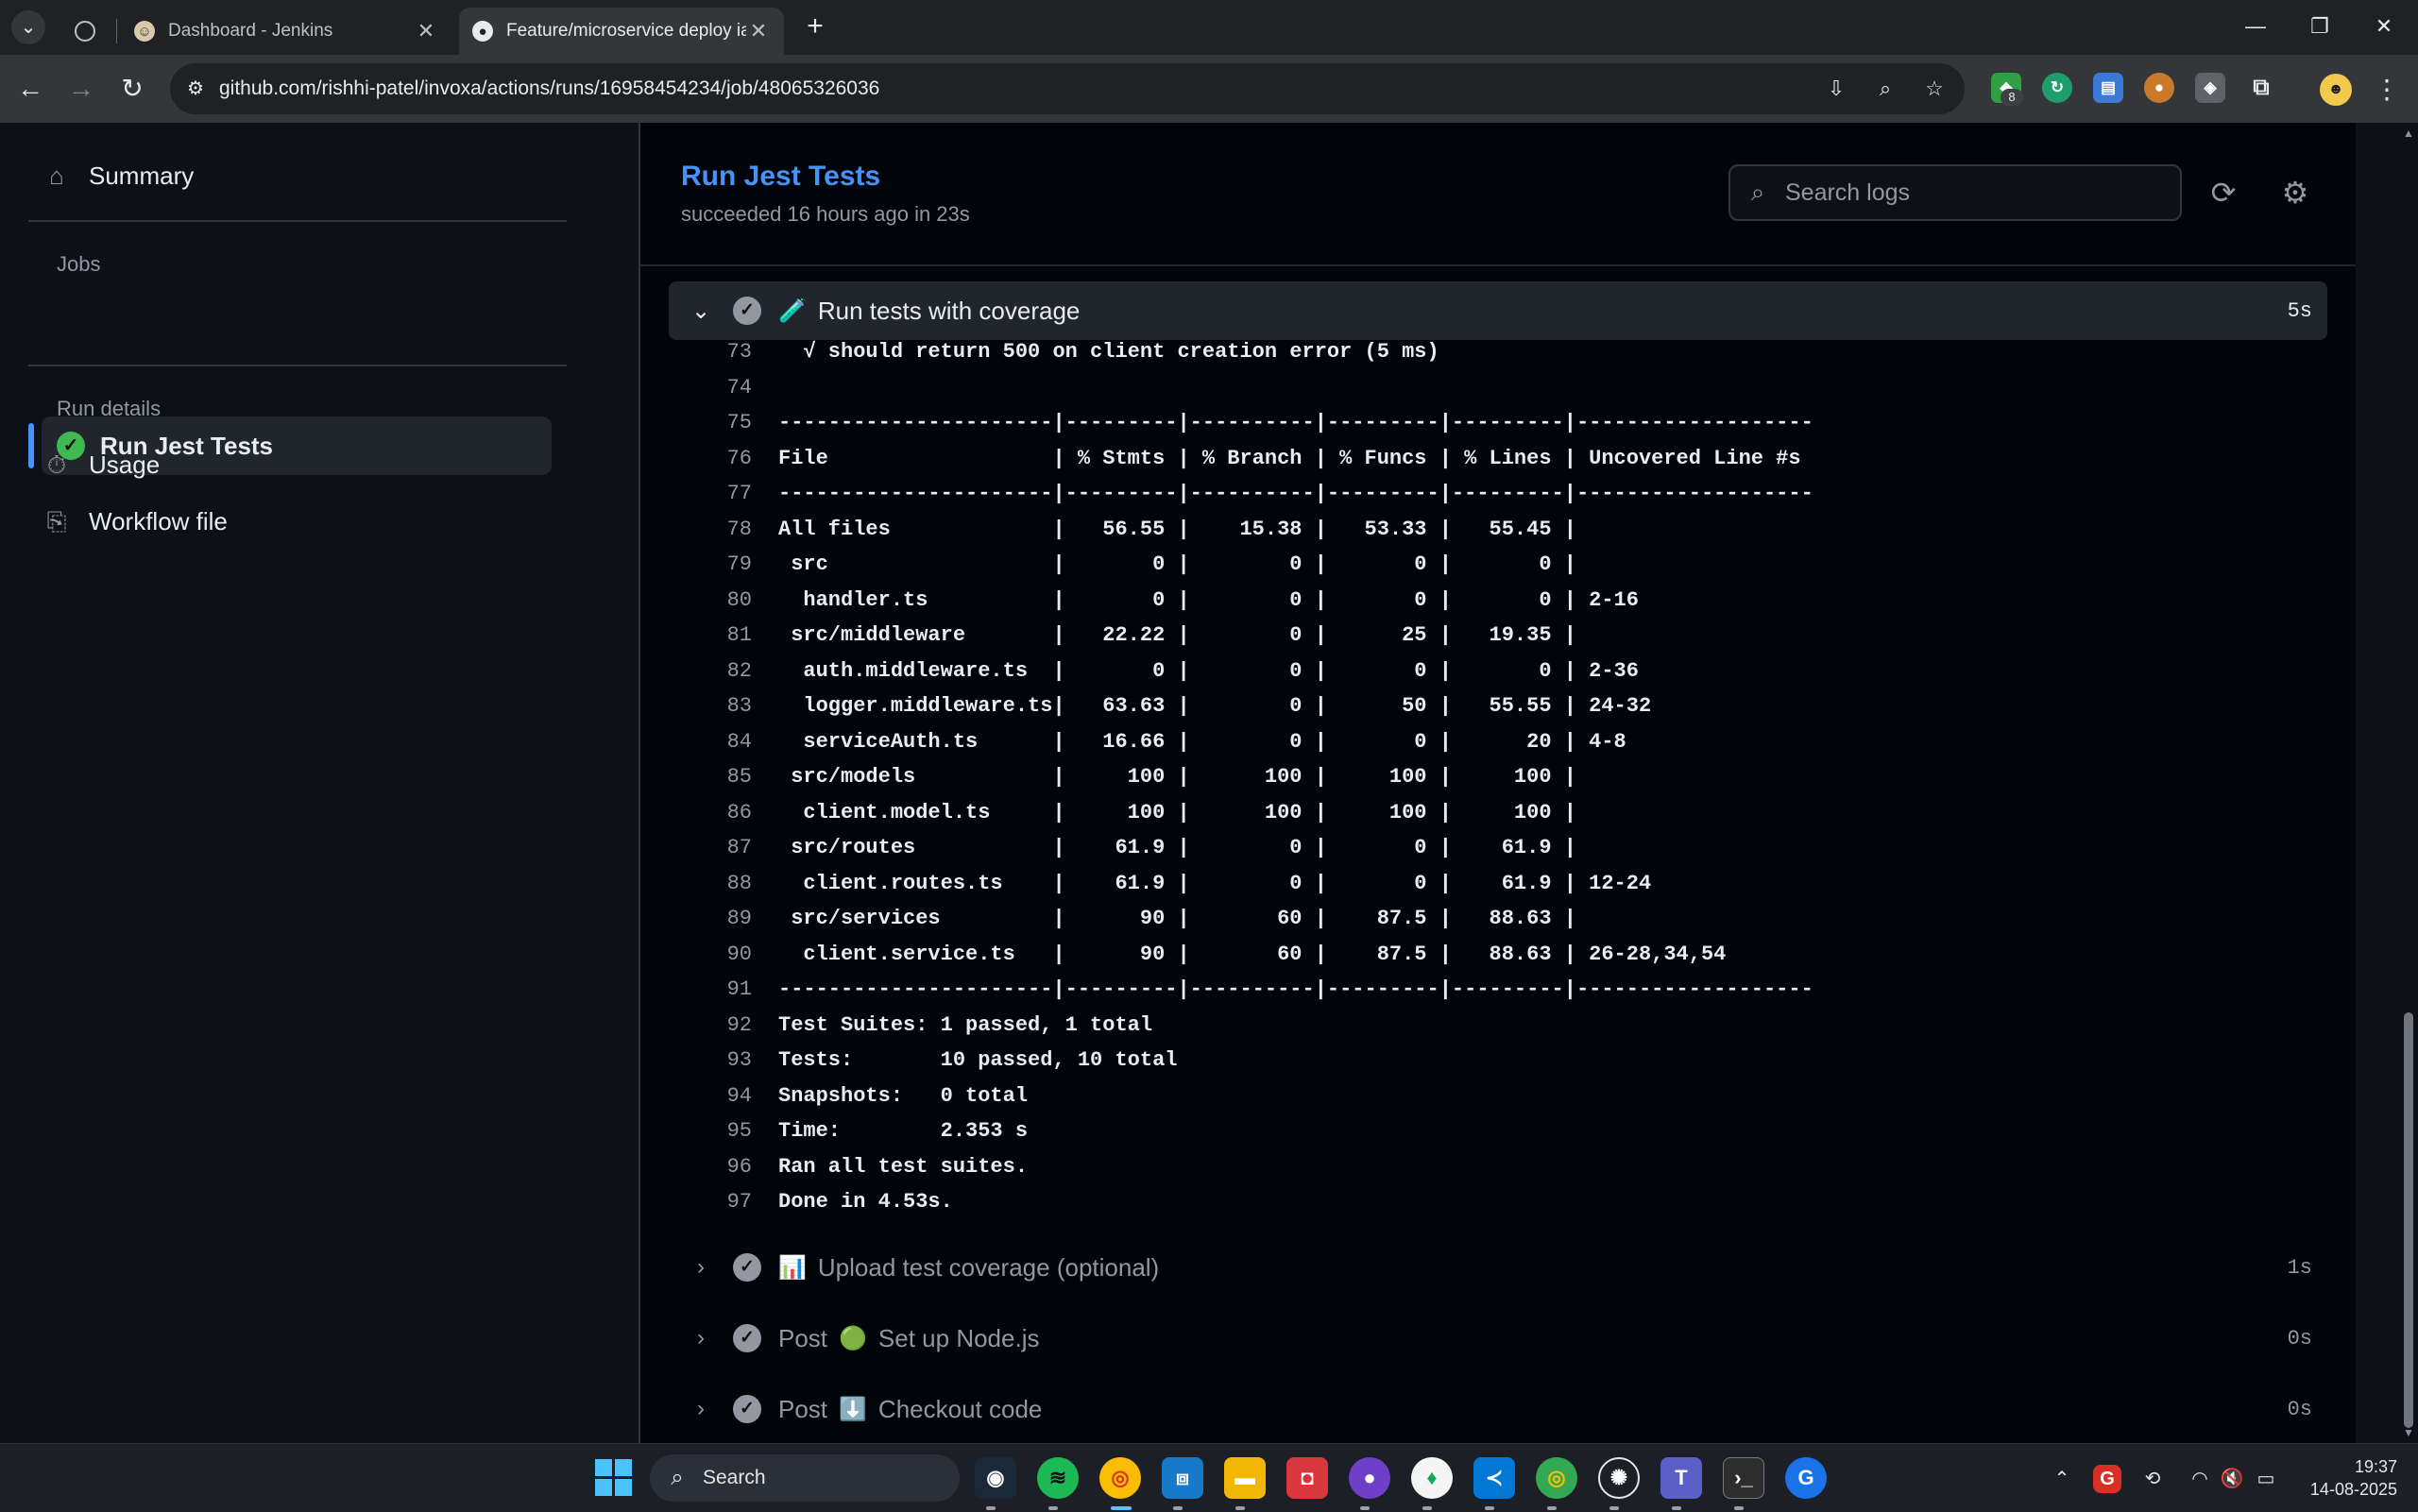 The height and width of the screenshot is (1512, 2418). Describe the element at coordinates (28, 27) in the screenshot. I see `tab-search-button: ⌄` at that location.